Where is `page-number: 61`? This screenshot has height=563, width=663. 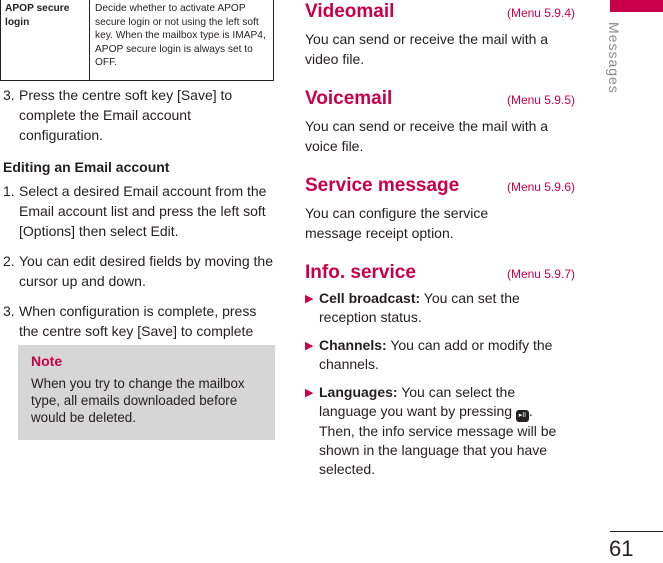
page-number: 61 is located at coordinates (621, 548).